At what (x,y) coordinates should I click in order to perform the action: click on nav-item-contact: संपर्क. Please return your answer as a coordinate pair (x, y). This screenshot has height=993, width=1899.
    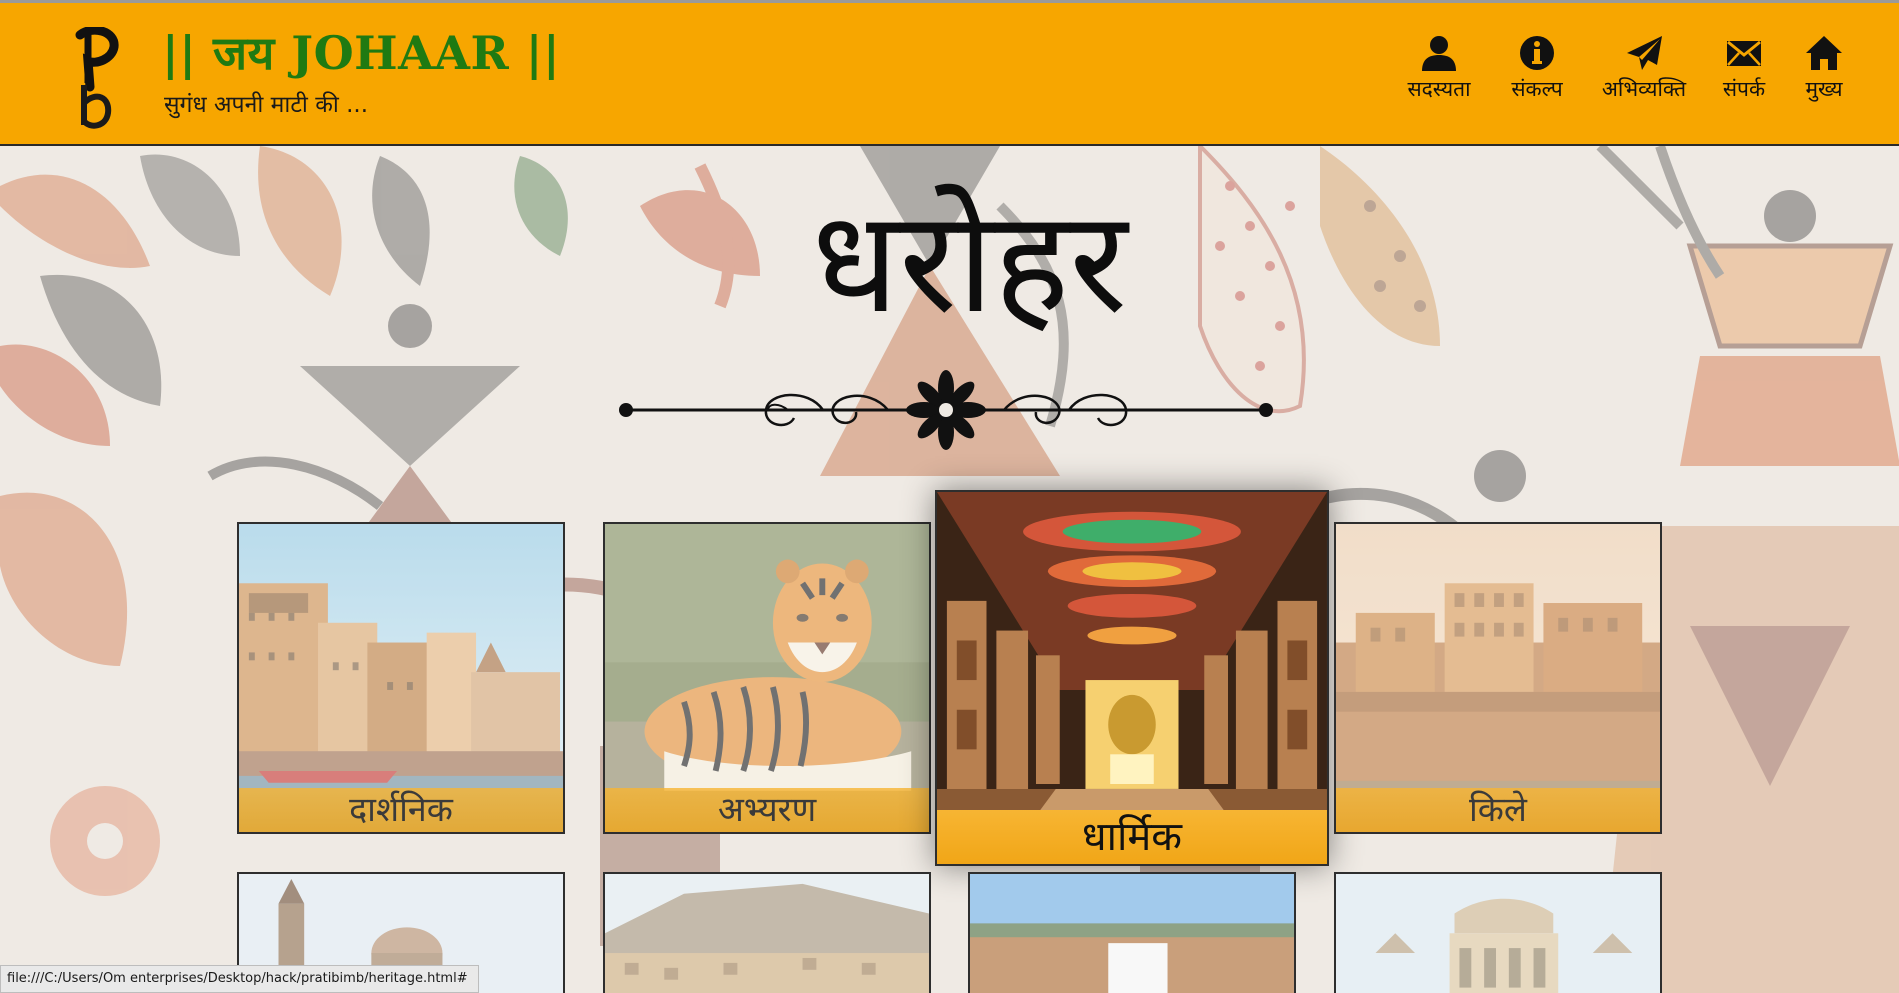
    Looking at the image, I should click on (1744, 68).